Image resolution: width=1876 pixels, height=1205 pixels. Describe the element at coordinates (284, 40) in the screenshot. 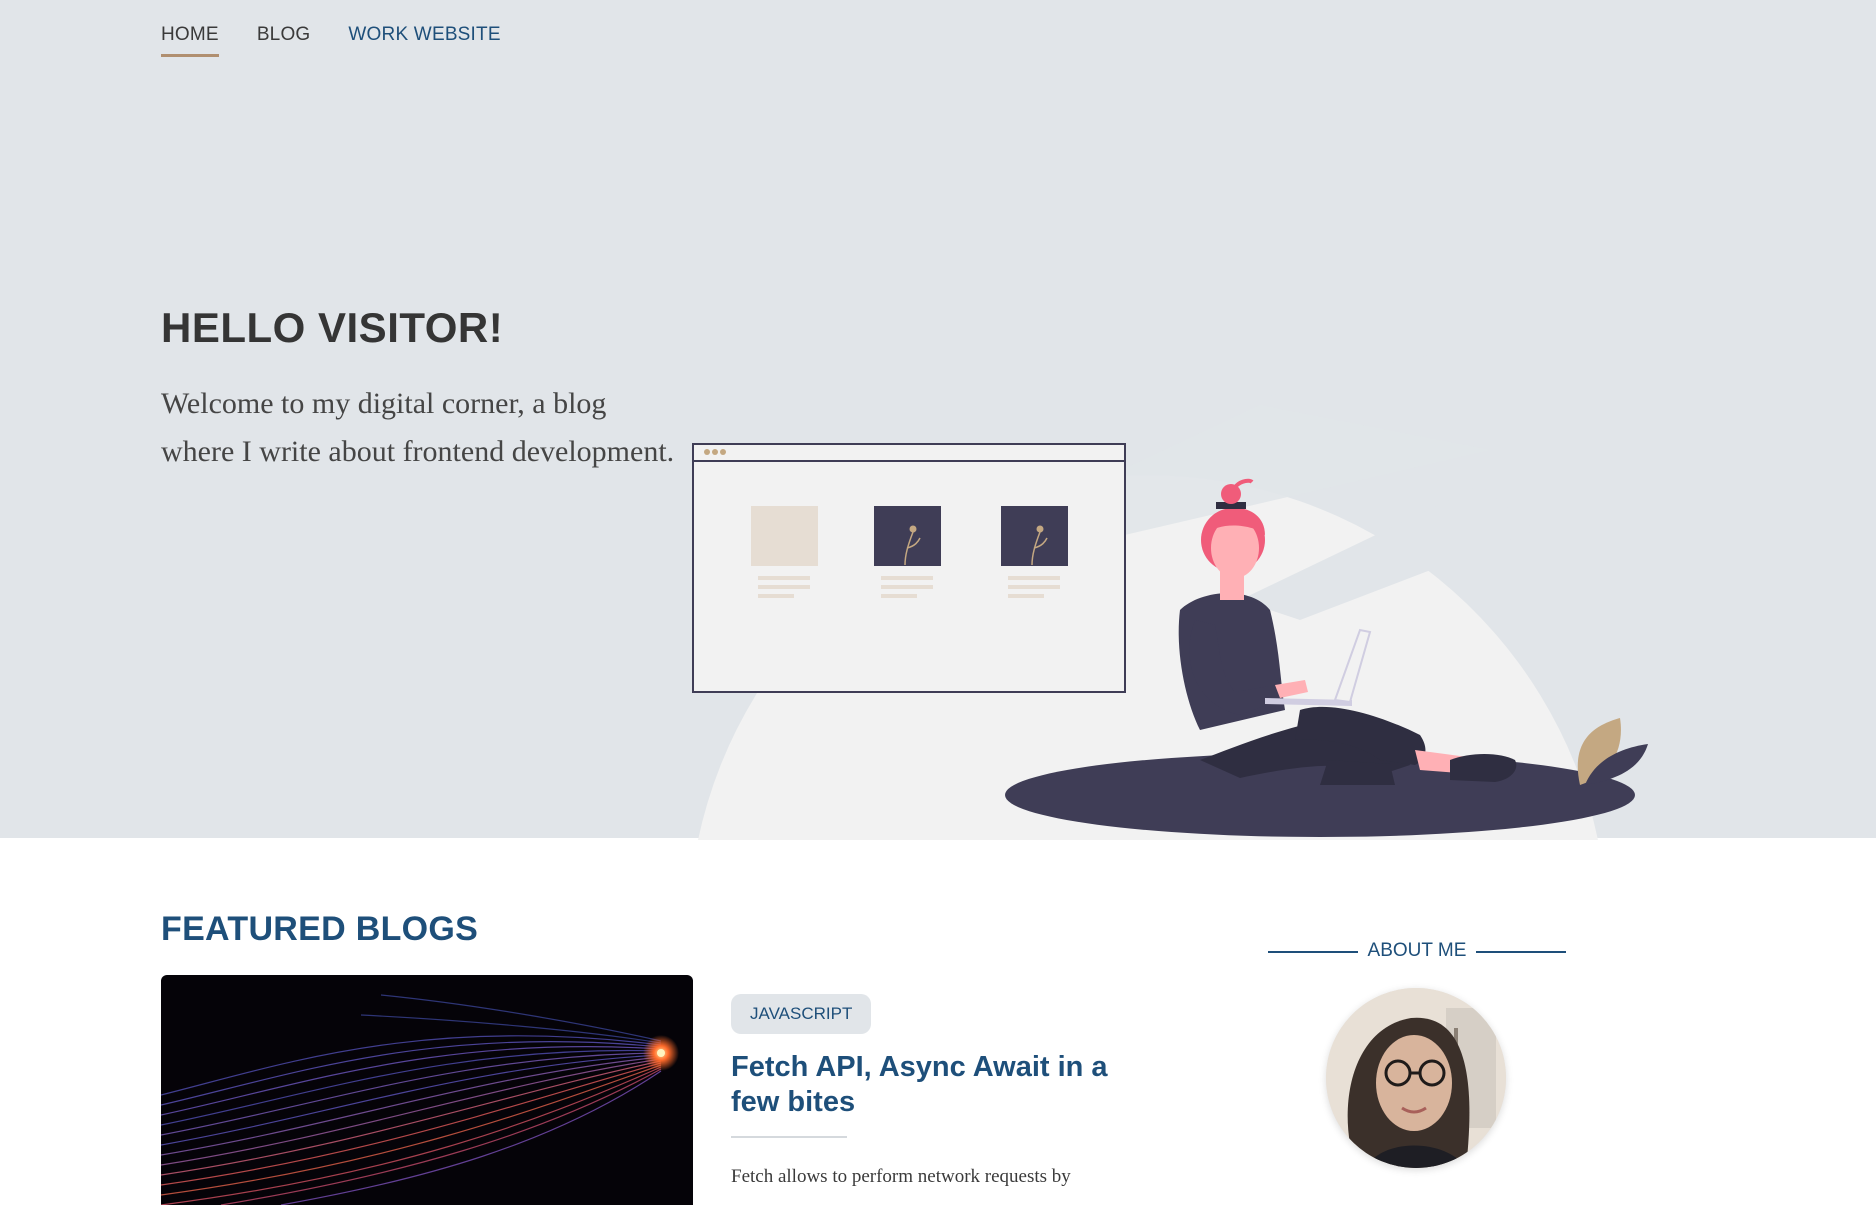

I see `nav-blog-link: BLOG` at that location.